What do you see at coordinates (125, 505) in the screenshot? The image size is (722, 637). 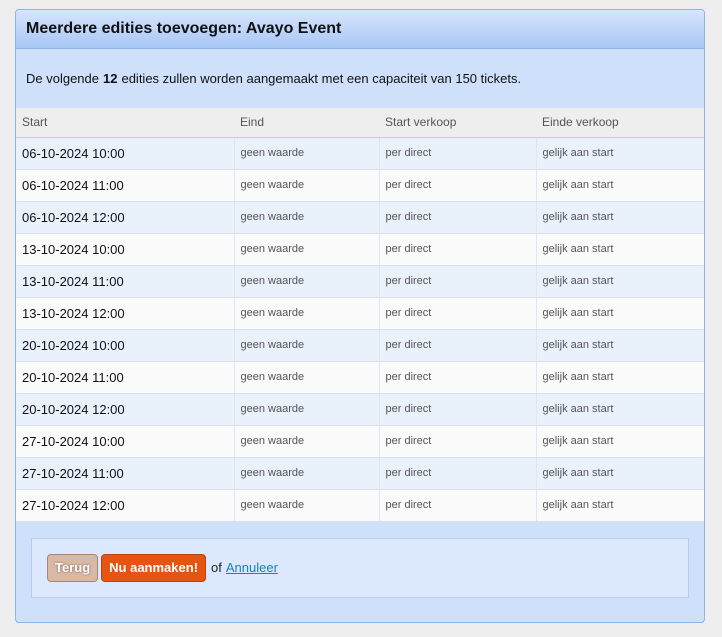 I see `cell-start: 27-10-2024 12:00` at bounding box center [125, 505].